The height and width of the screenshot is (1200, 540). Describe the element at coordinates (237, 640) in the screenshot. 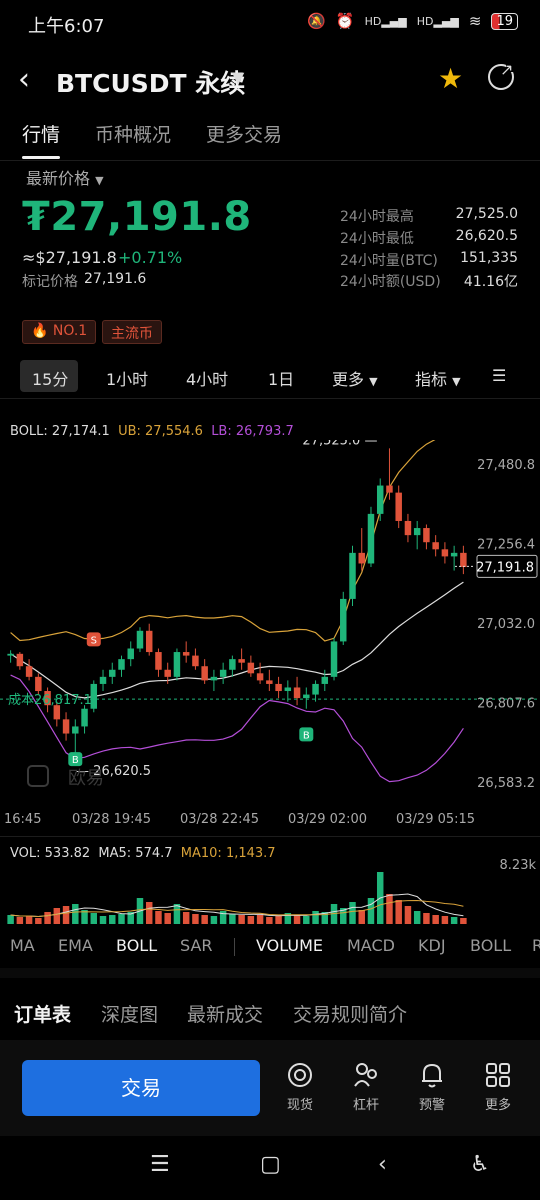

I see `boll-middle-line` at that location.